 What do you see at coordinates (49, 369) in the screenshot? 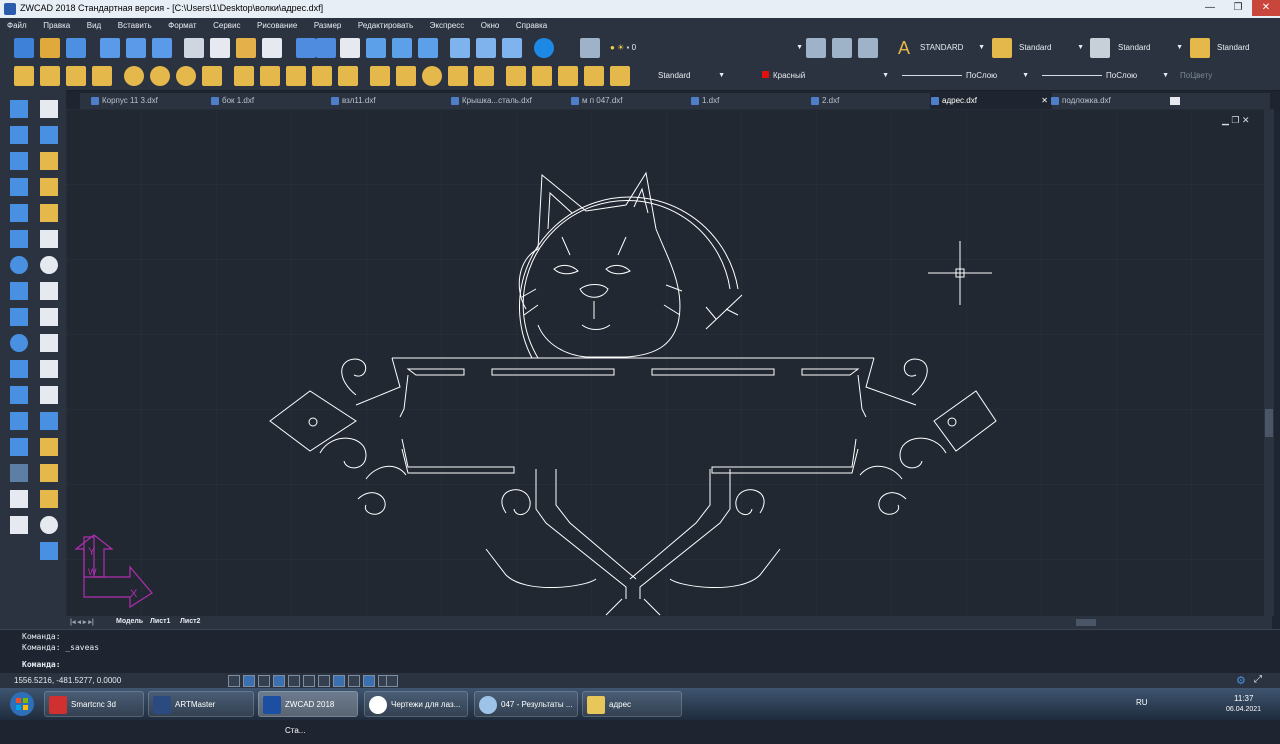
I see `extend-tool-icon` at bounding box center [49, 369].